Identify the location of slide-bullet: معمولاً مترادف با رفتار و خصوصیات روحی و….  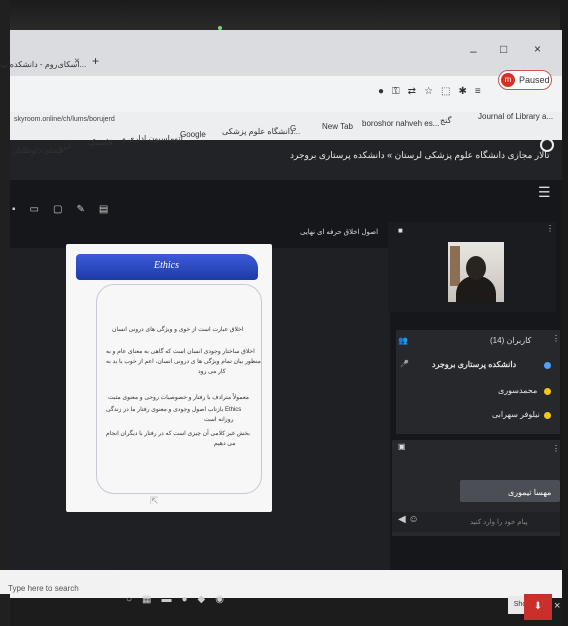
(178, 398).